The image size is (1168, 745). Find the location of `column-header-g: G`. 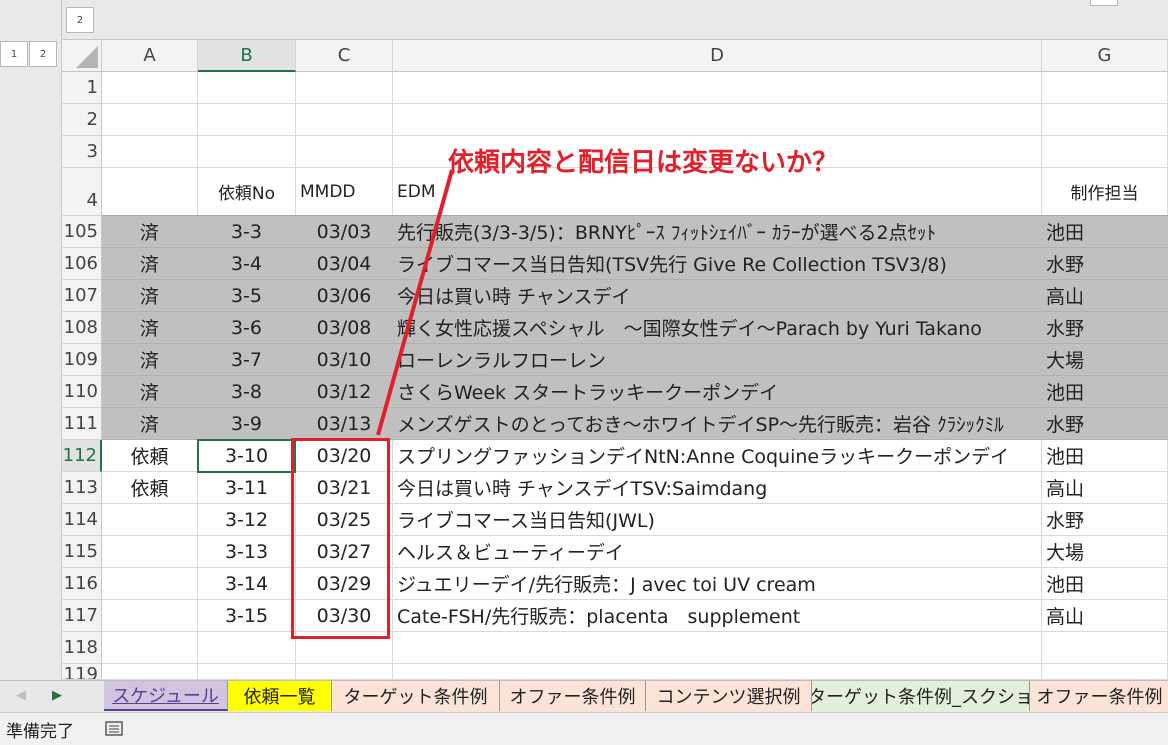

column-header-g: G is located at coordinates (1105, 56).